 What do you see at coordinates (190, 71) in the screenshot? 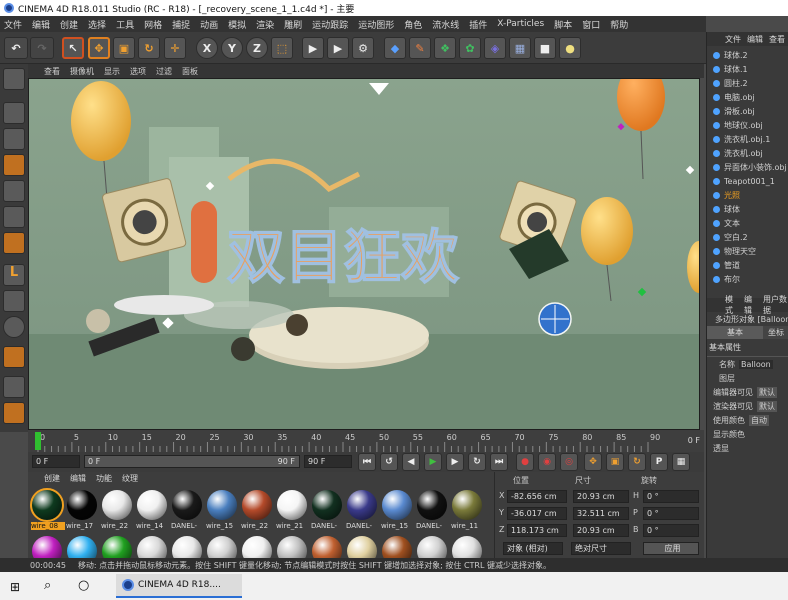
I see `viewport-menu-item: 面板` at bounding box center [190, 71].